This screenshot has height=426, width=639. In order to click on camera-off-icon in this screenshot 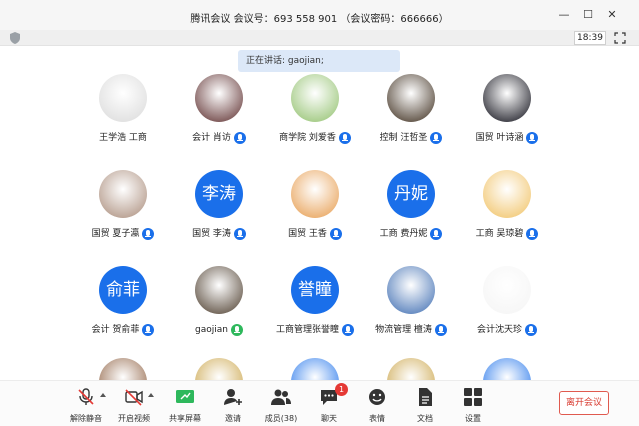, I will do `click(134, 397)`.